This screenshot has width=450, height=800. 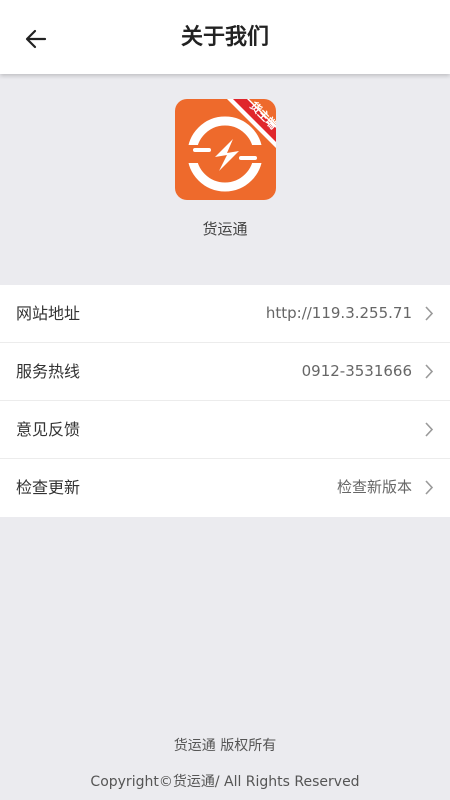 I want to click on feedback-row: 意见反馈, so click(x=225, y=430).